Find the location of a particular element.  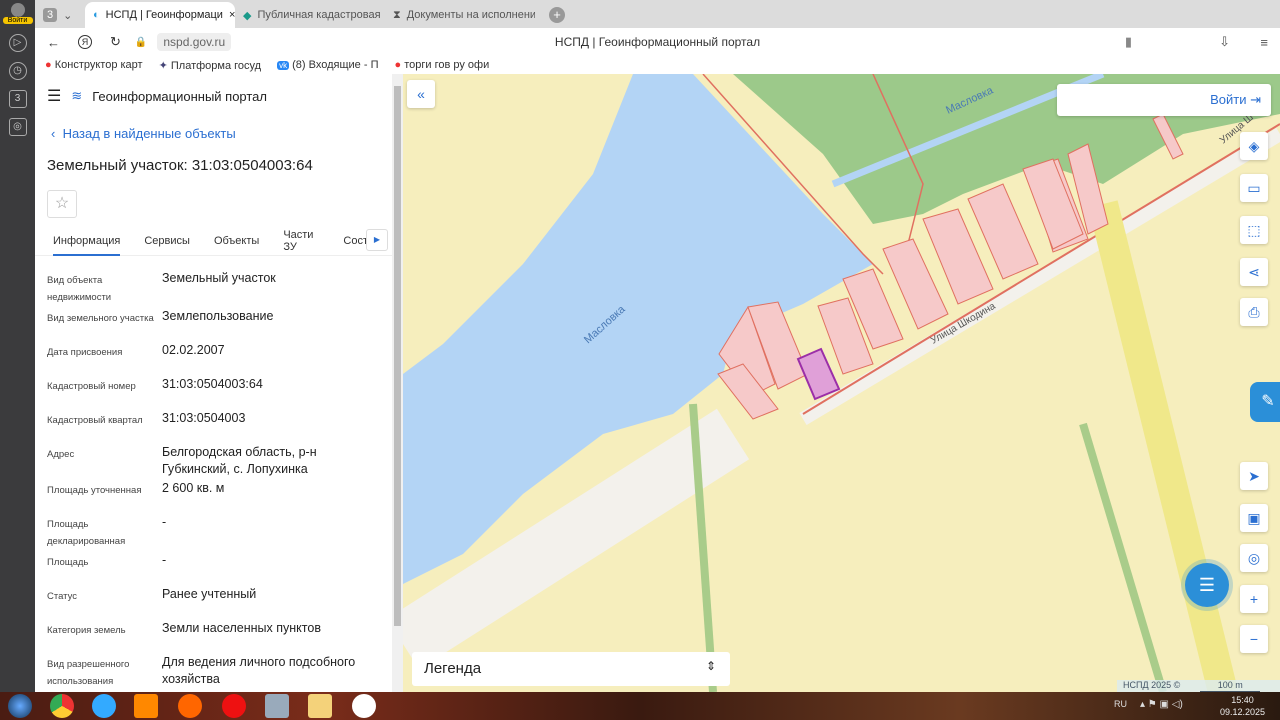

property-label: Статус is located at coordinates (62, 596).